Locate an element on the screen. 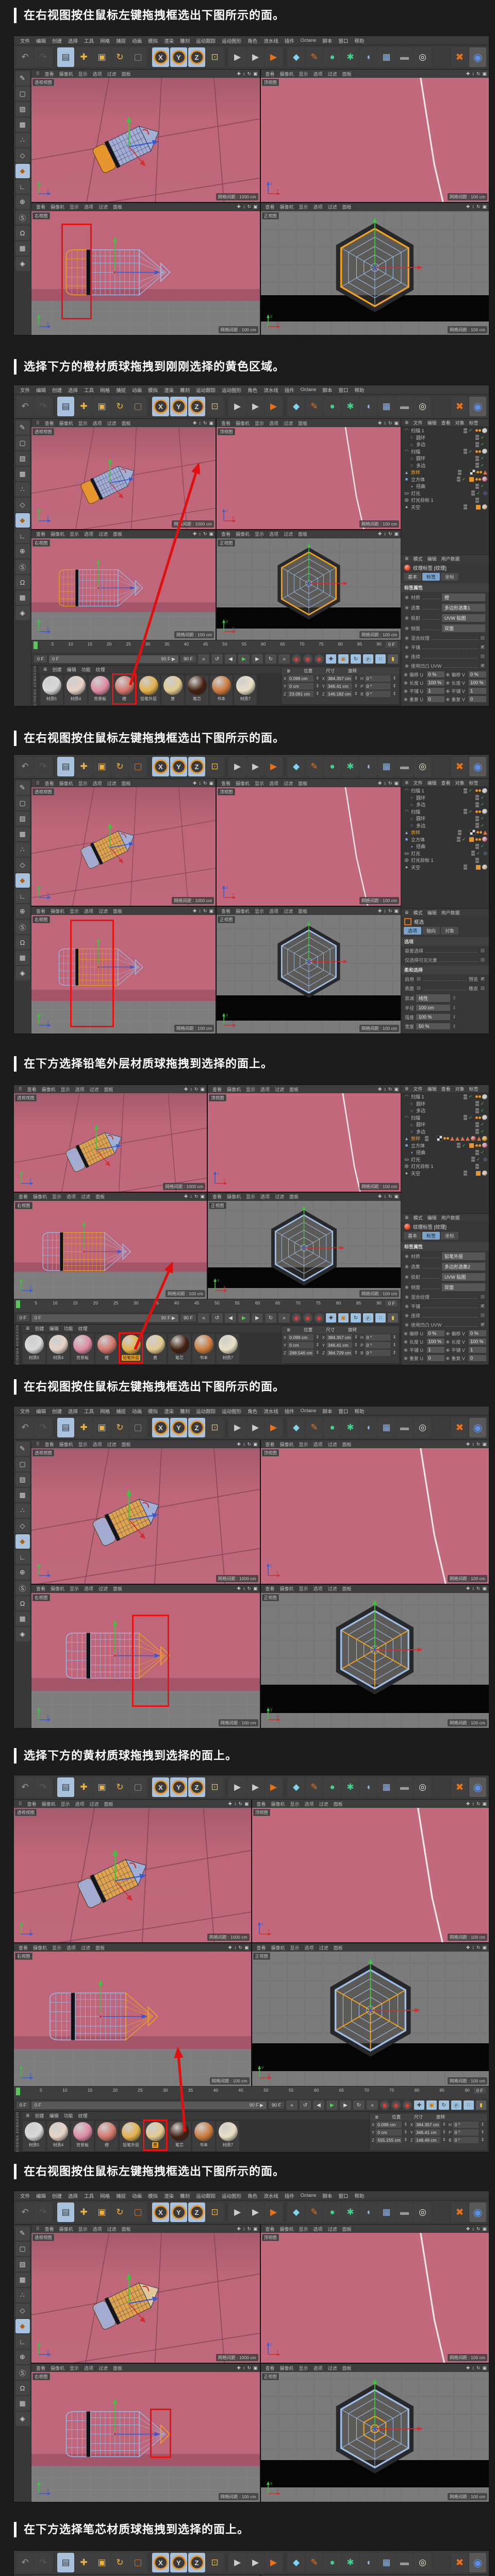  zoom-view-icon: ↕ is located at coordinates (191, 1089).